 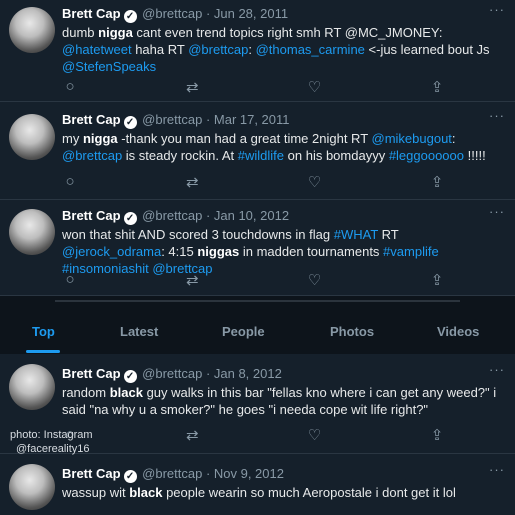 I want to click on highlighted-term: niggas, so click(x=218, y=251).